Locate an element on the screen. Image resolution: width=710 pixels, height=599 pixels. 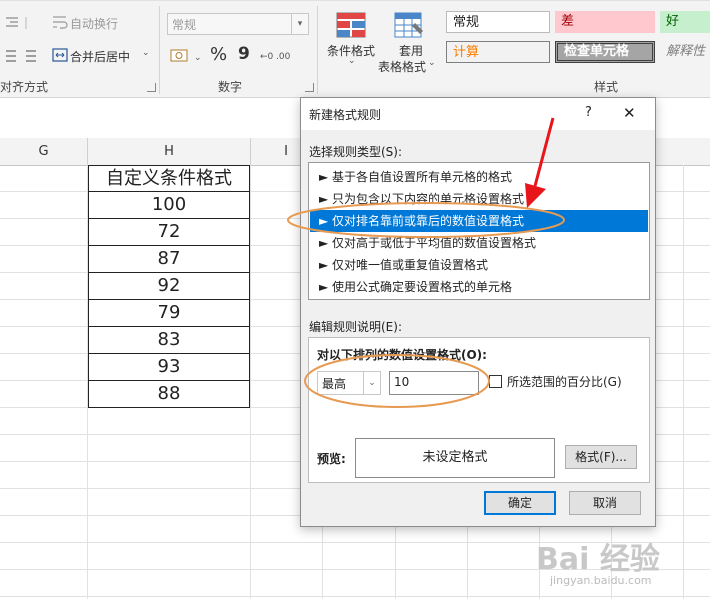
highlight-ellipse-rank is located at coordinates (397, 381).